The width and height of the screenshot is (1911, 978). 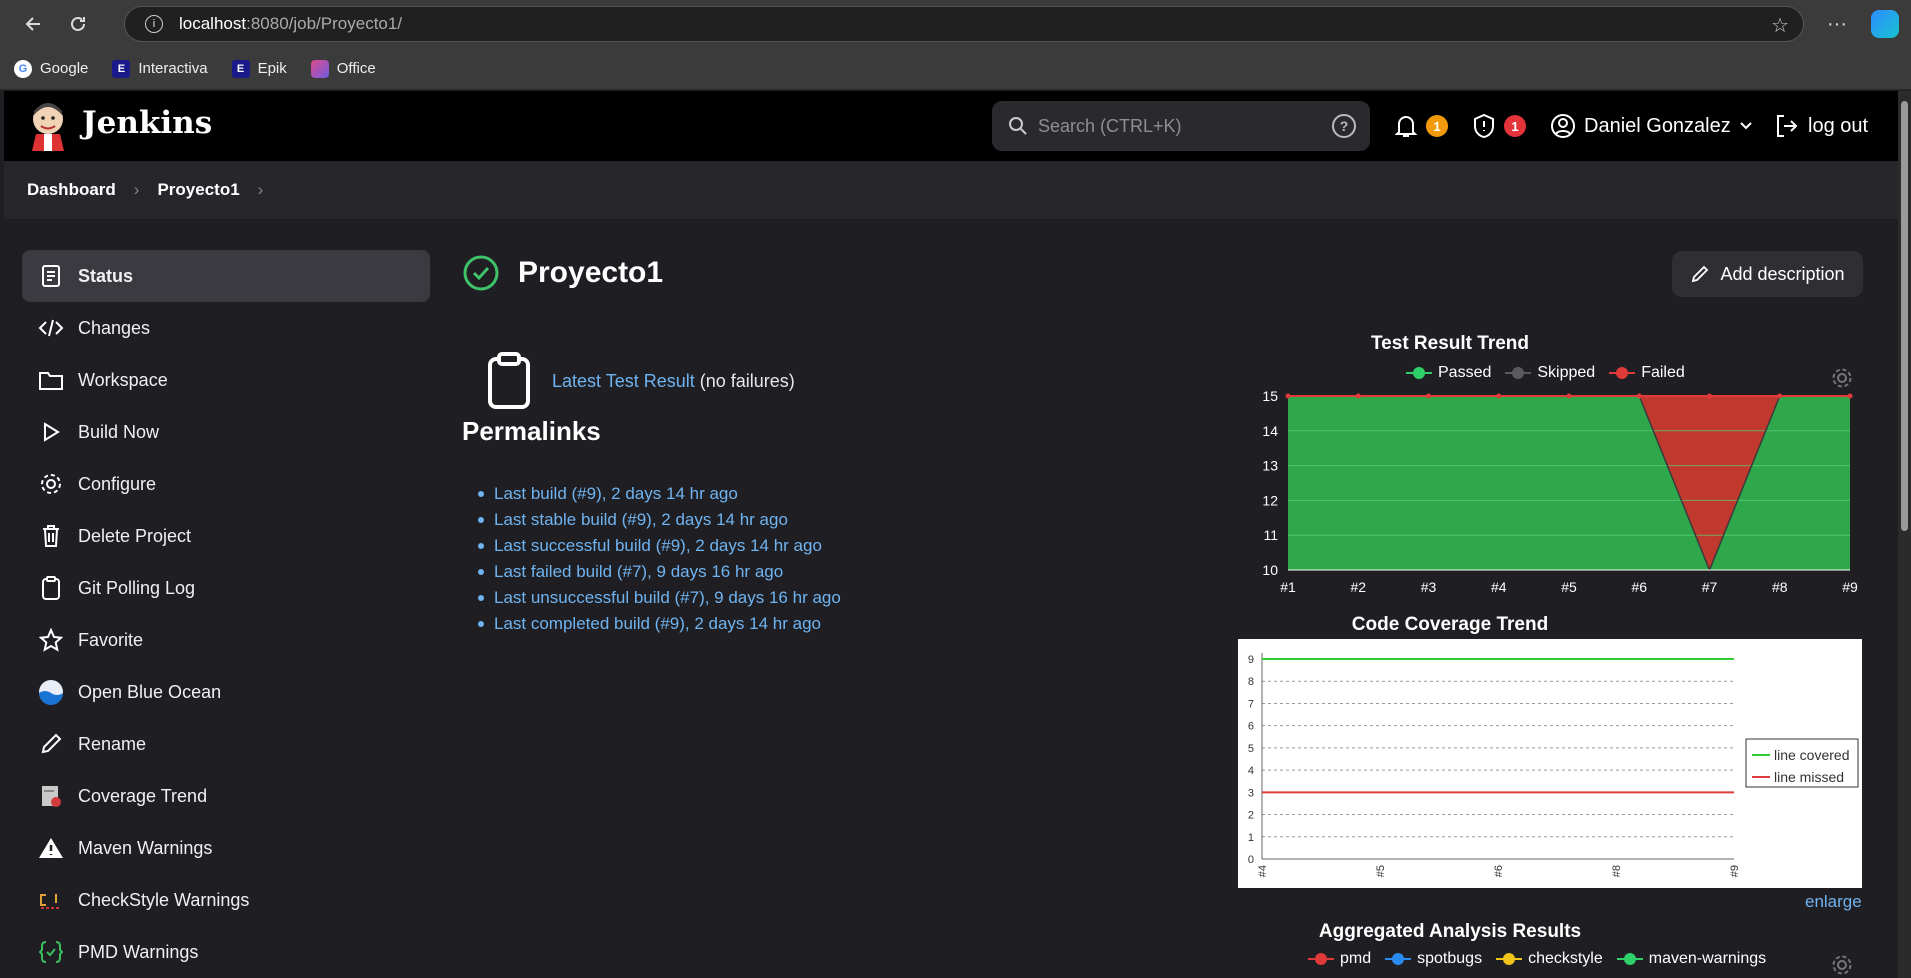 I want to click on legend-skipped: Skipped, so click(x=1550, y=373).